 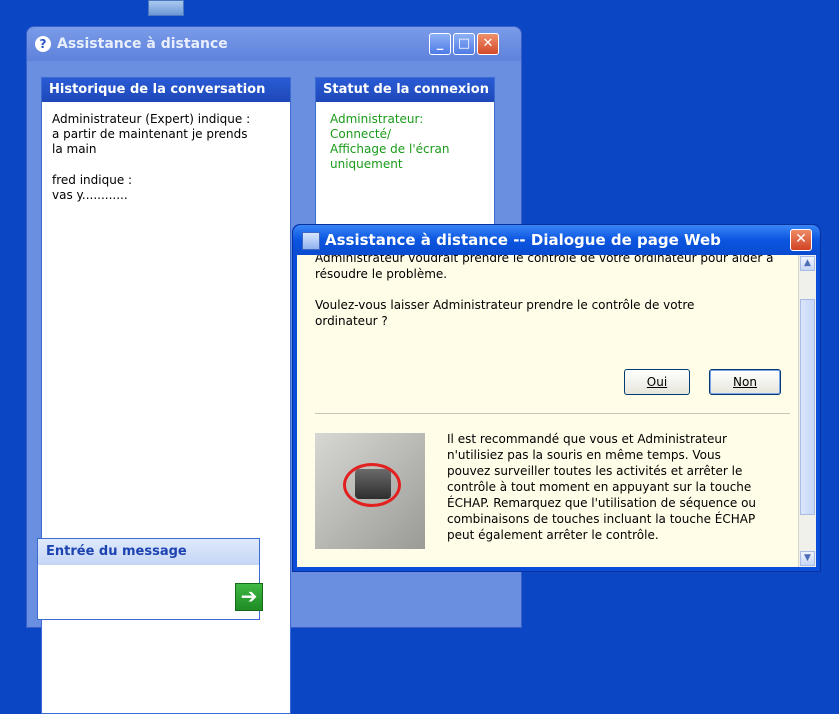 What do you see at coordinates (43, 44) in the screenshot?
I see `help-icon: ?` at bounding box center [43, 44].